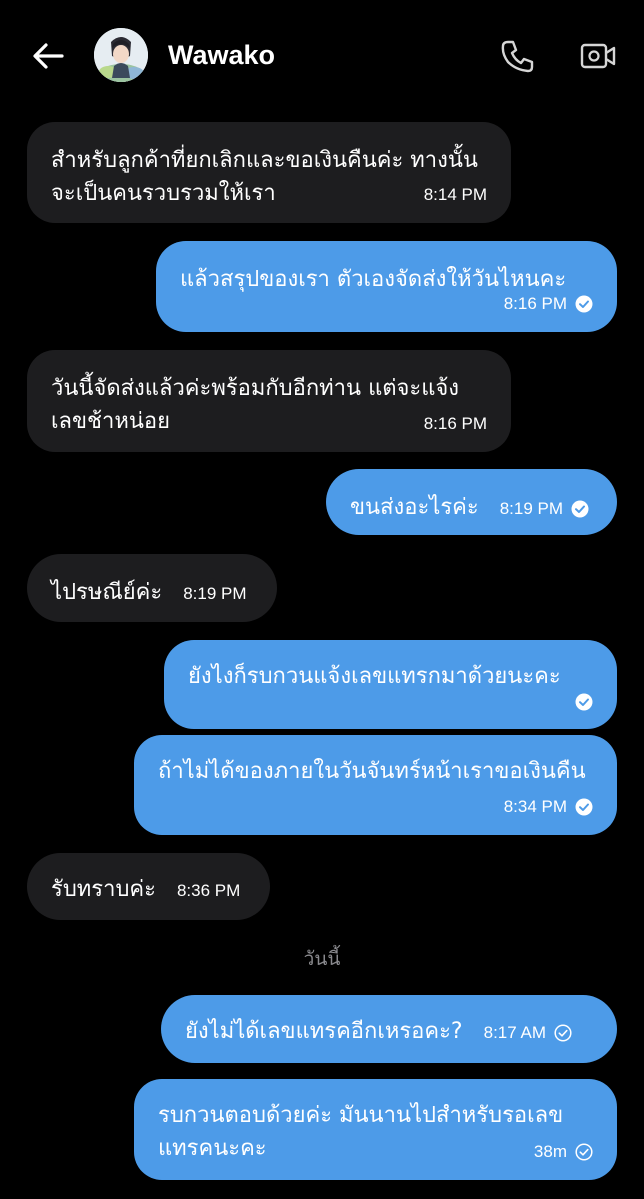 This screenshot has height=1199, width=644. I want to click on message-meta: 8:36 PM, so click(208, 891).